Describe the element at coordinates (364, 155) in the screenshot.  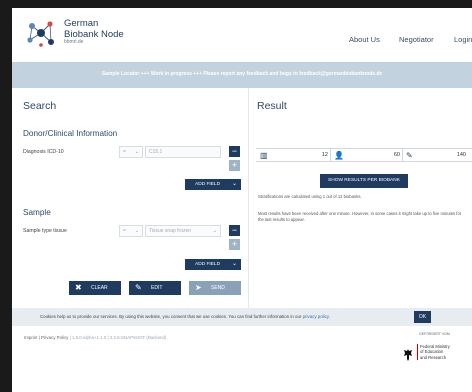
I see `result-stats-bar: ▥ 12 👤 60 ✎ 140` at that location.